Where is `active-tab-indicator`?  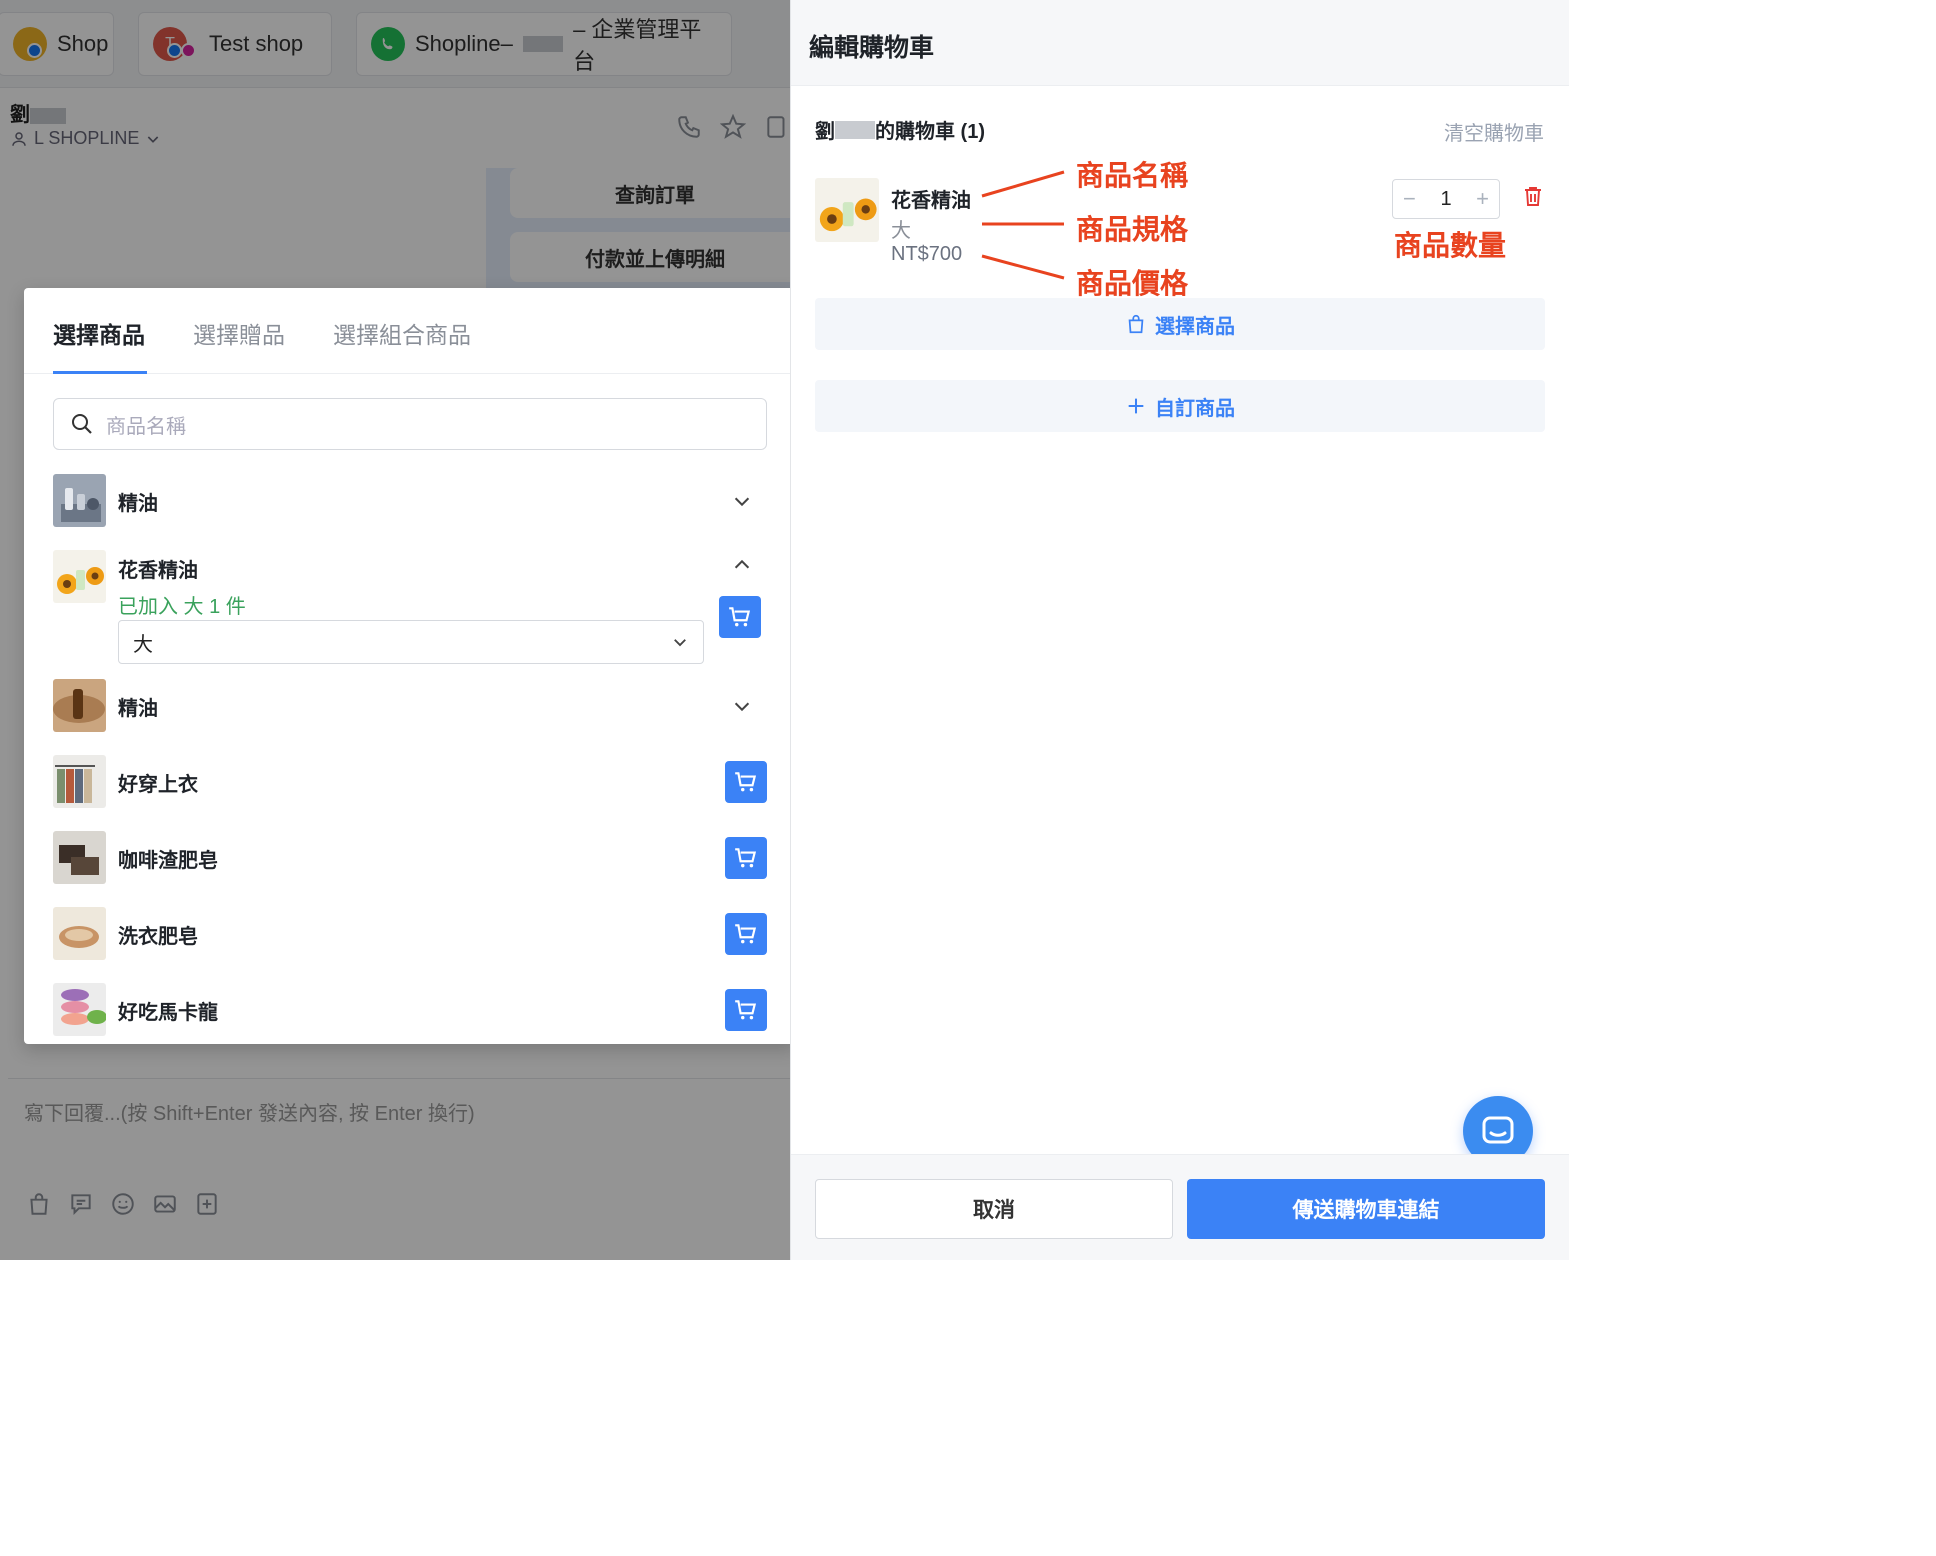 active-tab-indicator is located at coordinates (100, 372).